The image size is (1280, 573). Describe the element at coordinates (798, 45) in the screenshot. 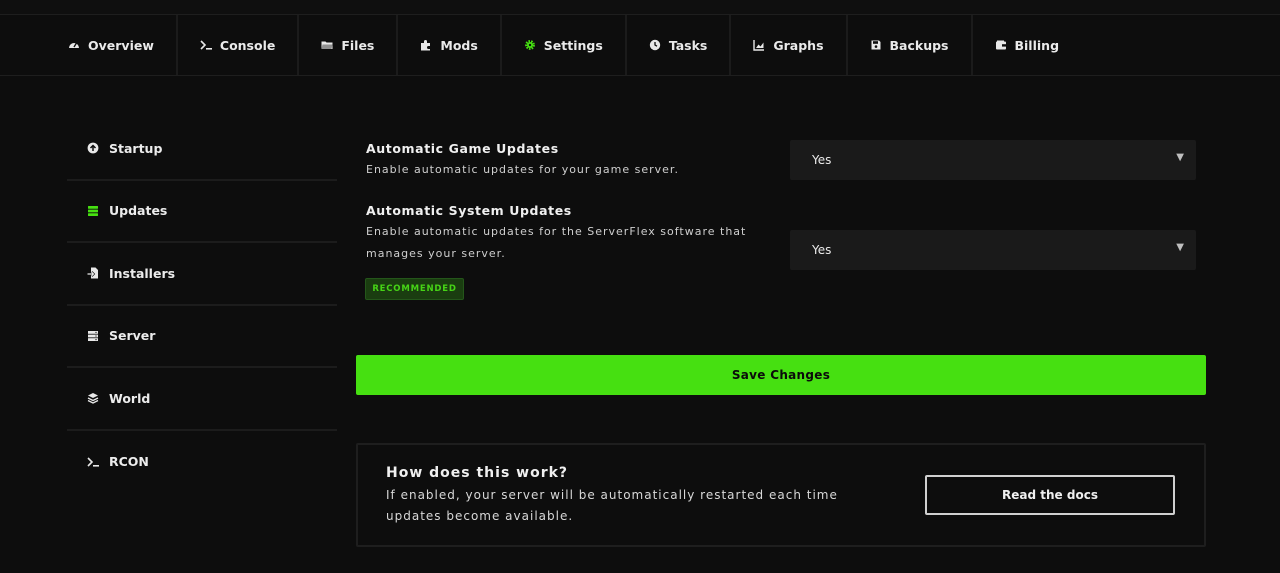

I see `tab-label: Graphs` at that location.